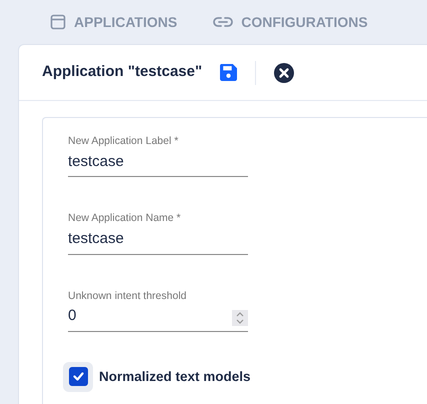 This screenshot has width=427, height=404. What do you see at coordinates (125, 218) in the screenshot?
I see `field-label: New Application Name *` at bounding box center [125, 218].